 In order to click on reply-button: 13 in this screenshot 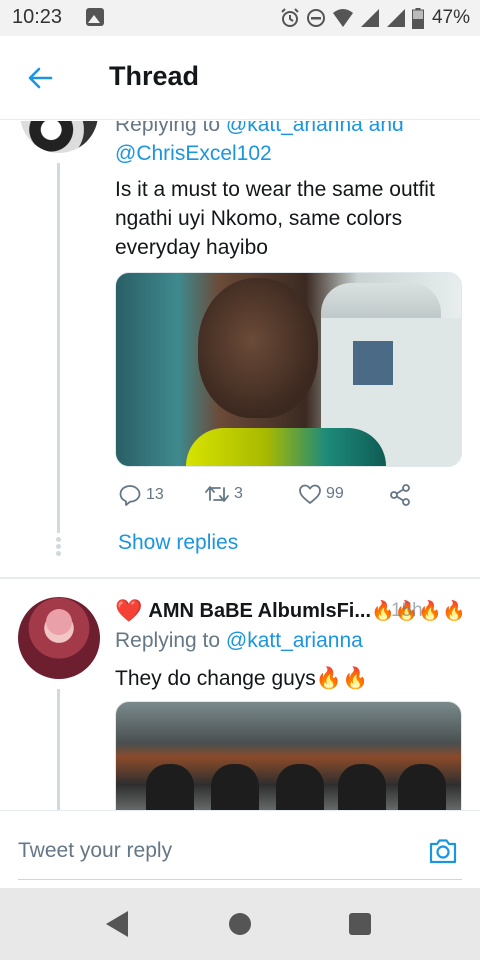, I will do `click(141, 495)`.